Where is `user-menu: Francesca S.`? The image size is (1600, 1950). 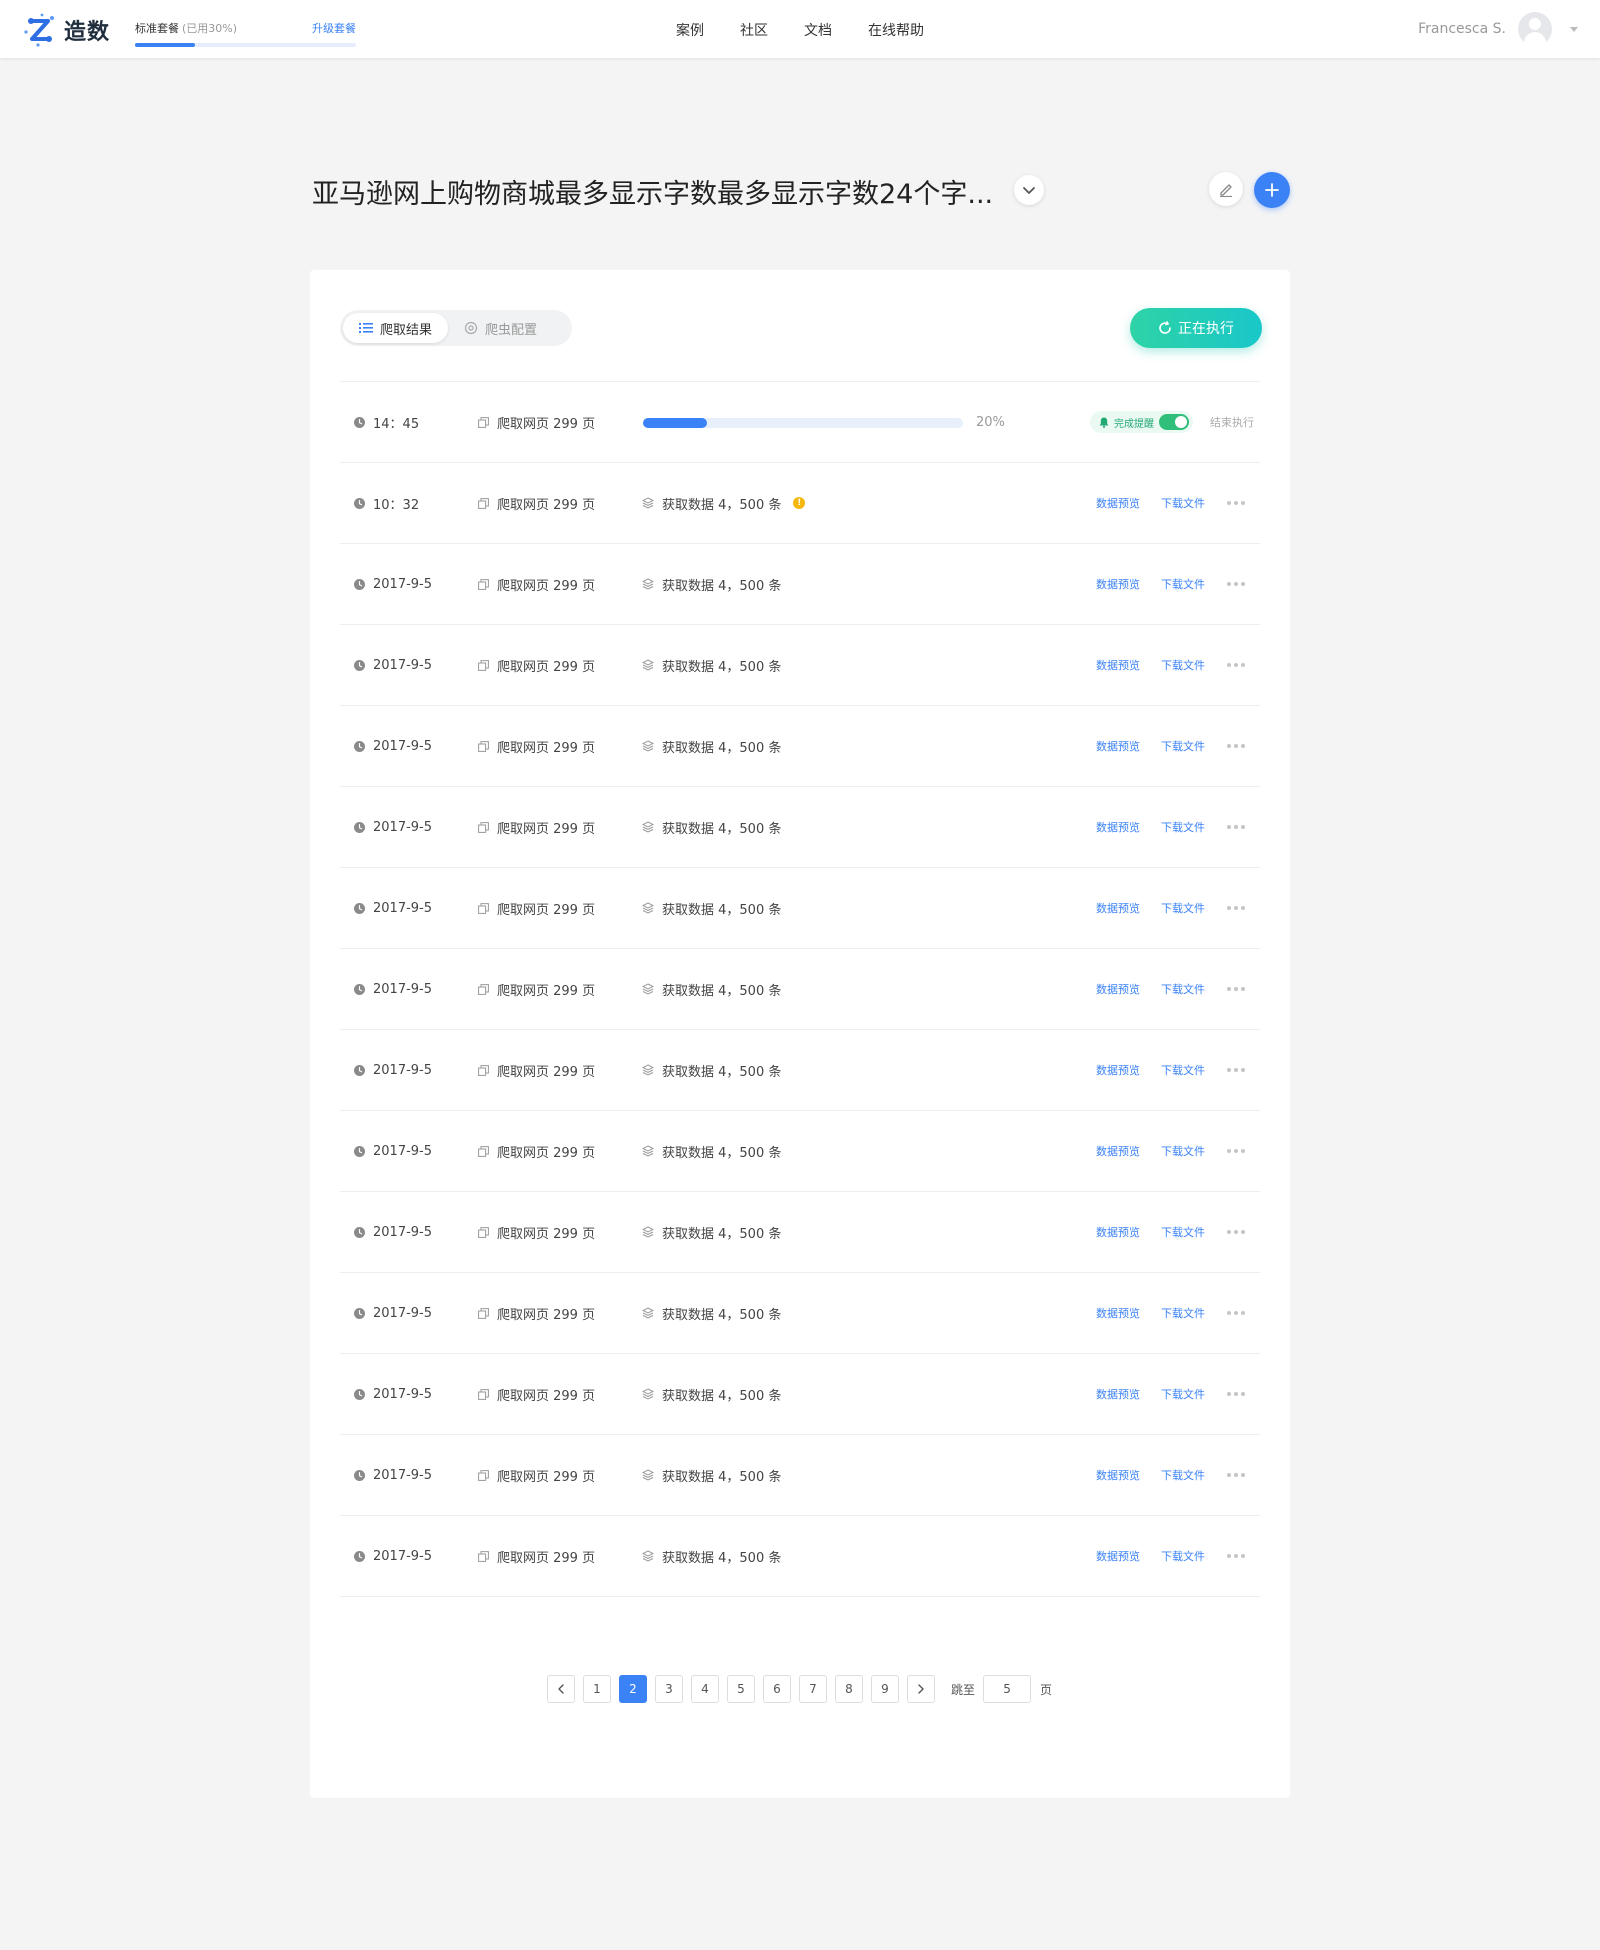 user-menu: Francesca S. is located at coordinates (1498, 29).